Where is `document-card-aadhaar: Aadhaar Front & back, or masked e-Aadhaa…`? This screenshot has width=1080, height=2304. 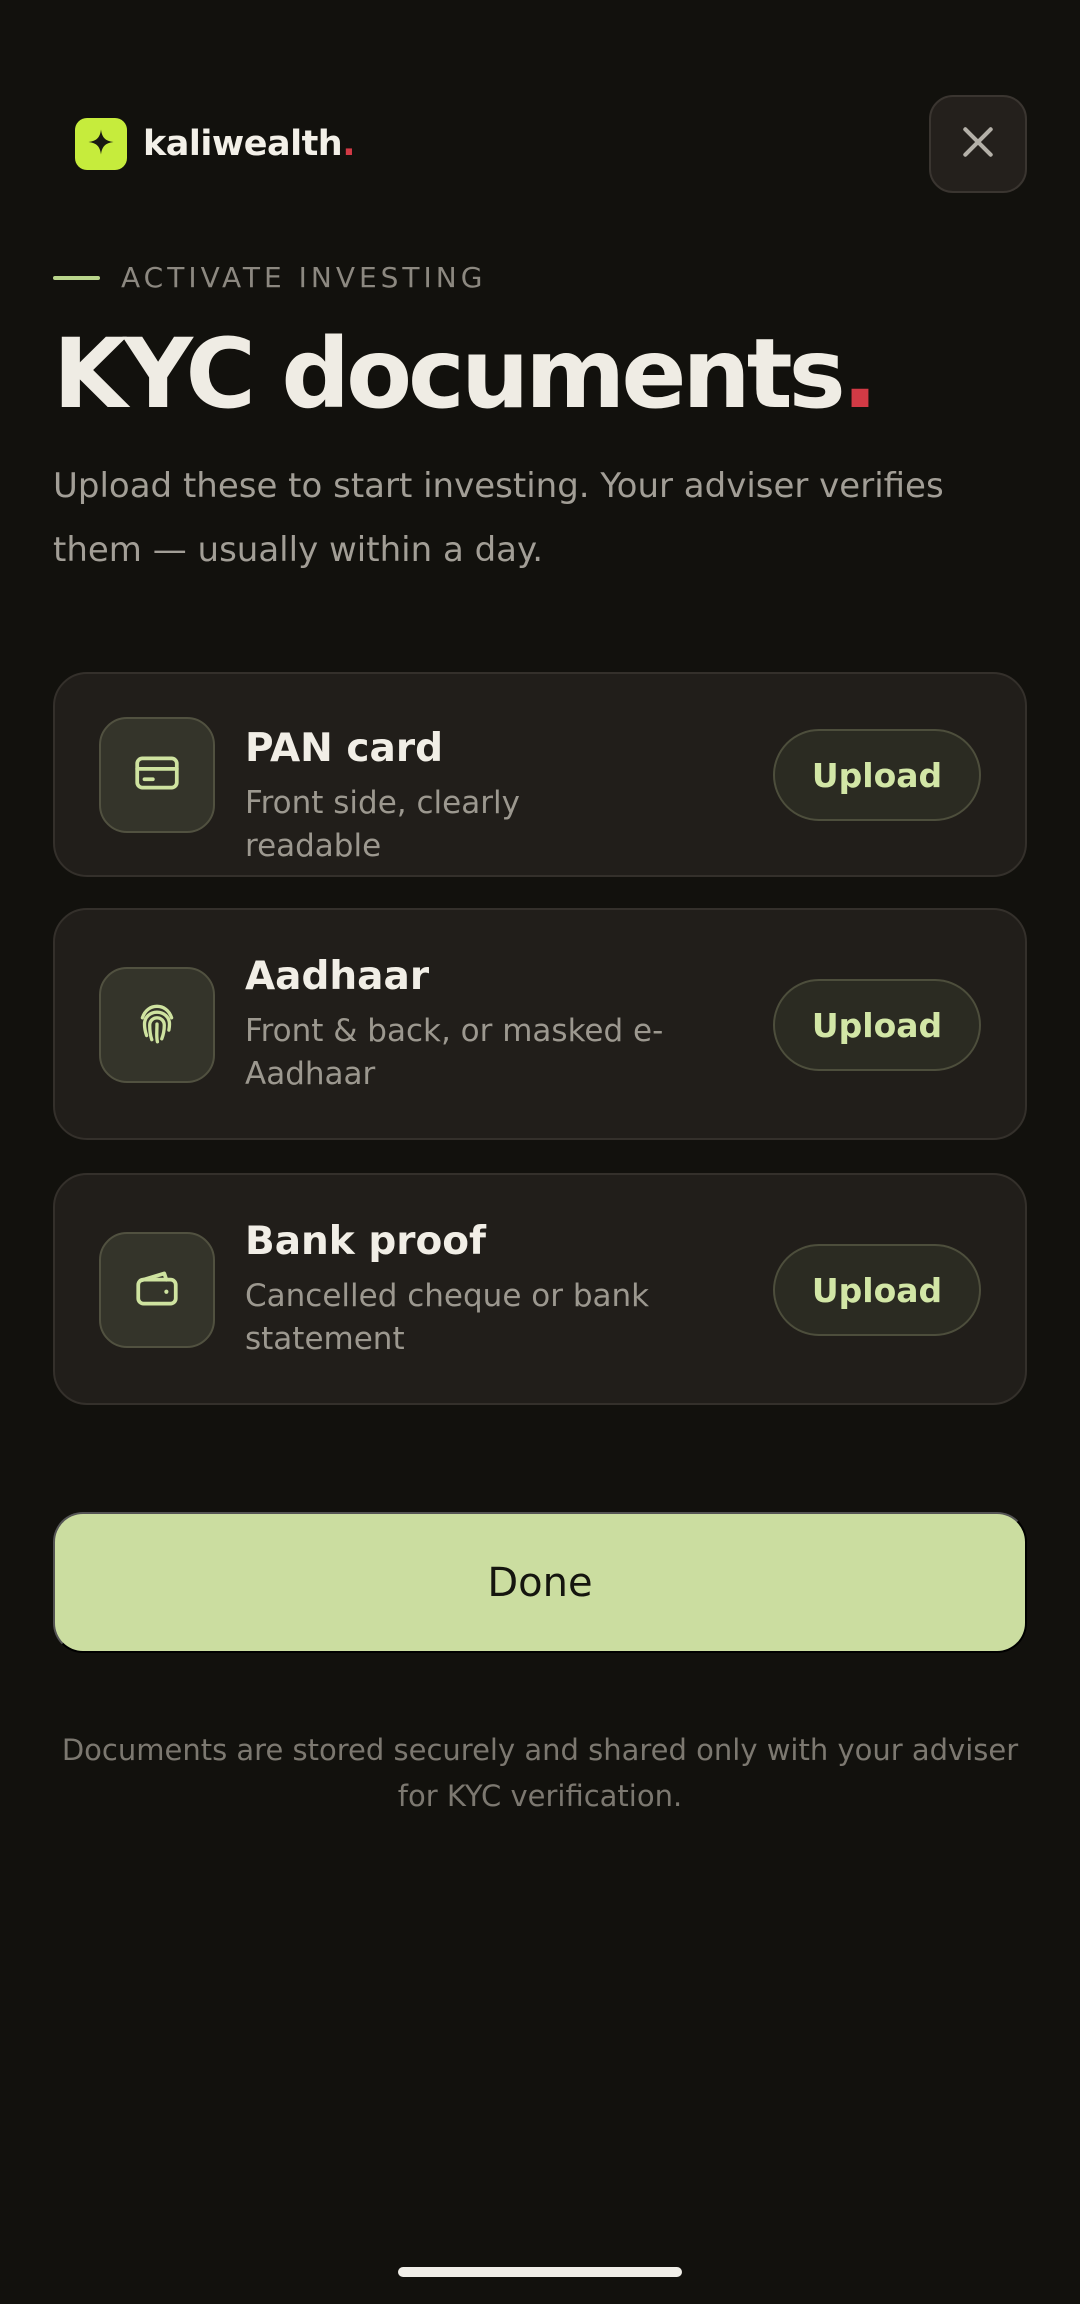 document-card-aadhaar: Aadhaar Front & back, or masked e-Aadhaa… is located at coordinates (540, 1024).